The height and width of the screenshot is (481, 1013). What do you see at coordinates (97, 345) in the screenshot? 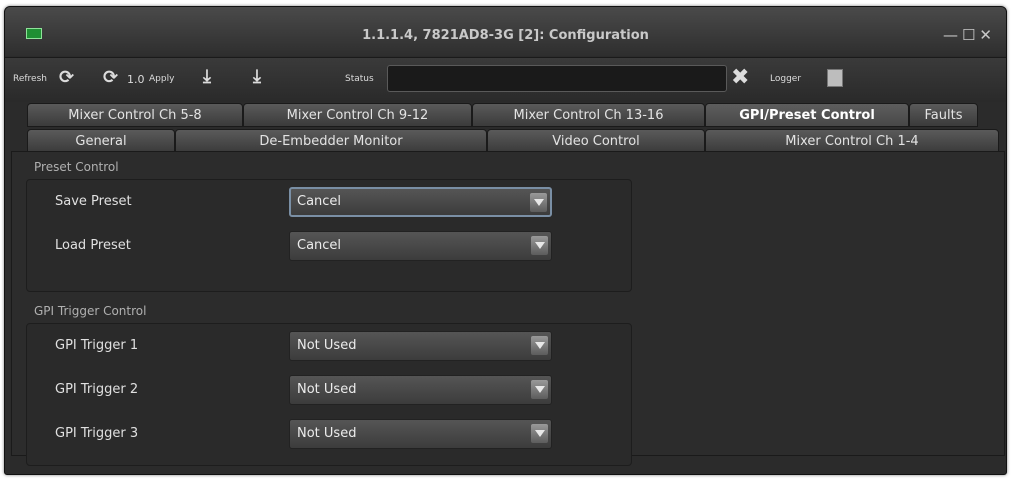
I see `gpi-trigger-1-label: GPI Trigger 1` at bounding box center [97, 345].